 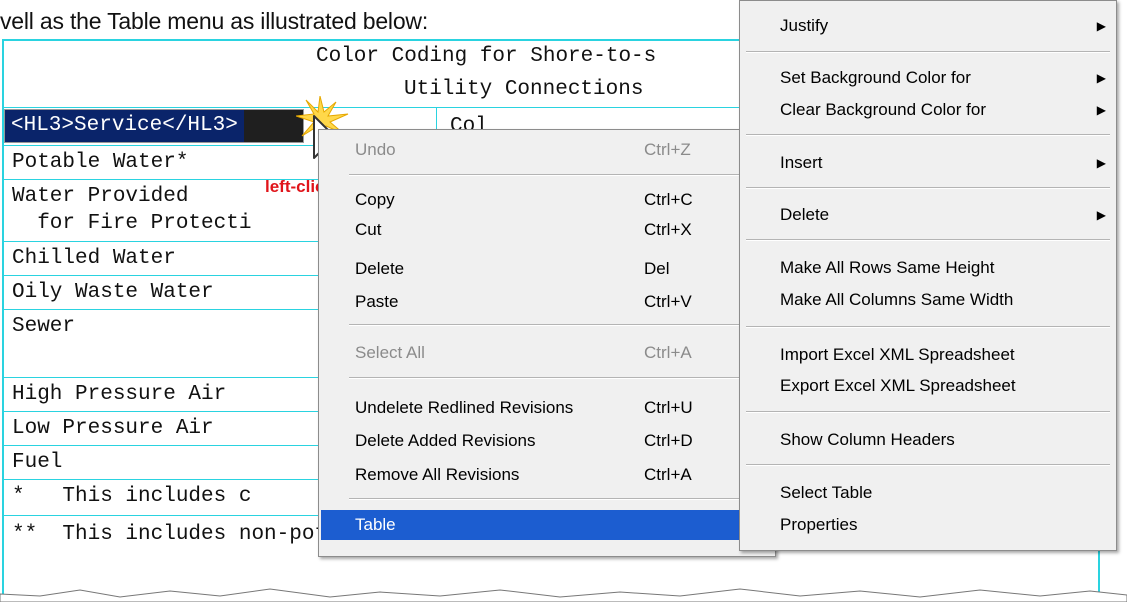 What do you see at coordinates (563, 595) in the screenshot?
I see `torn-edge-graphic` at bounding box center [563, 595].